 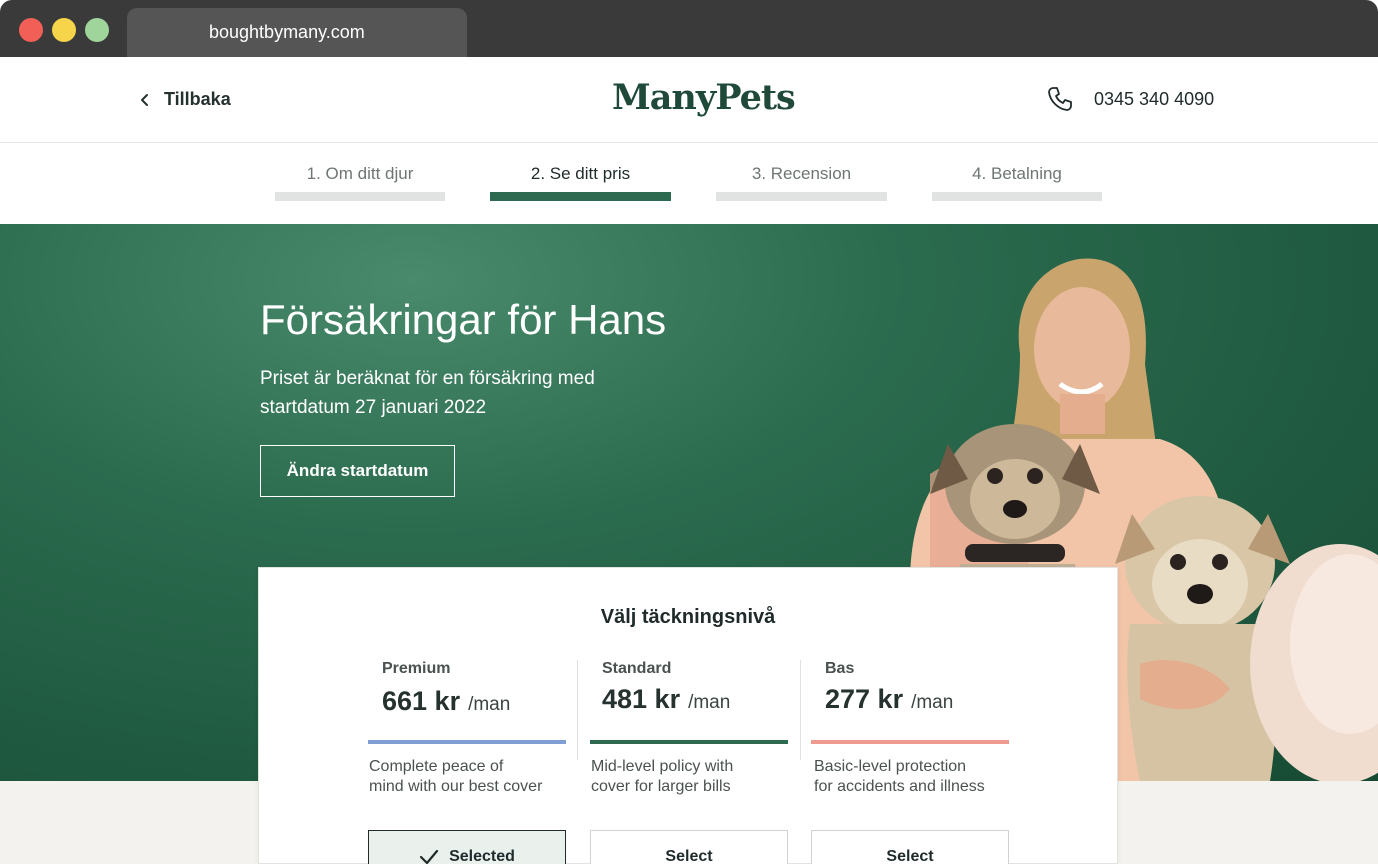 What do you see at coordinates (890, 766) in the screenshot?
I see `plan-description-line: Basic-level protection` at bounding box center [890, 766].